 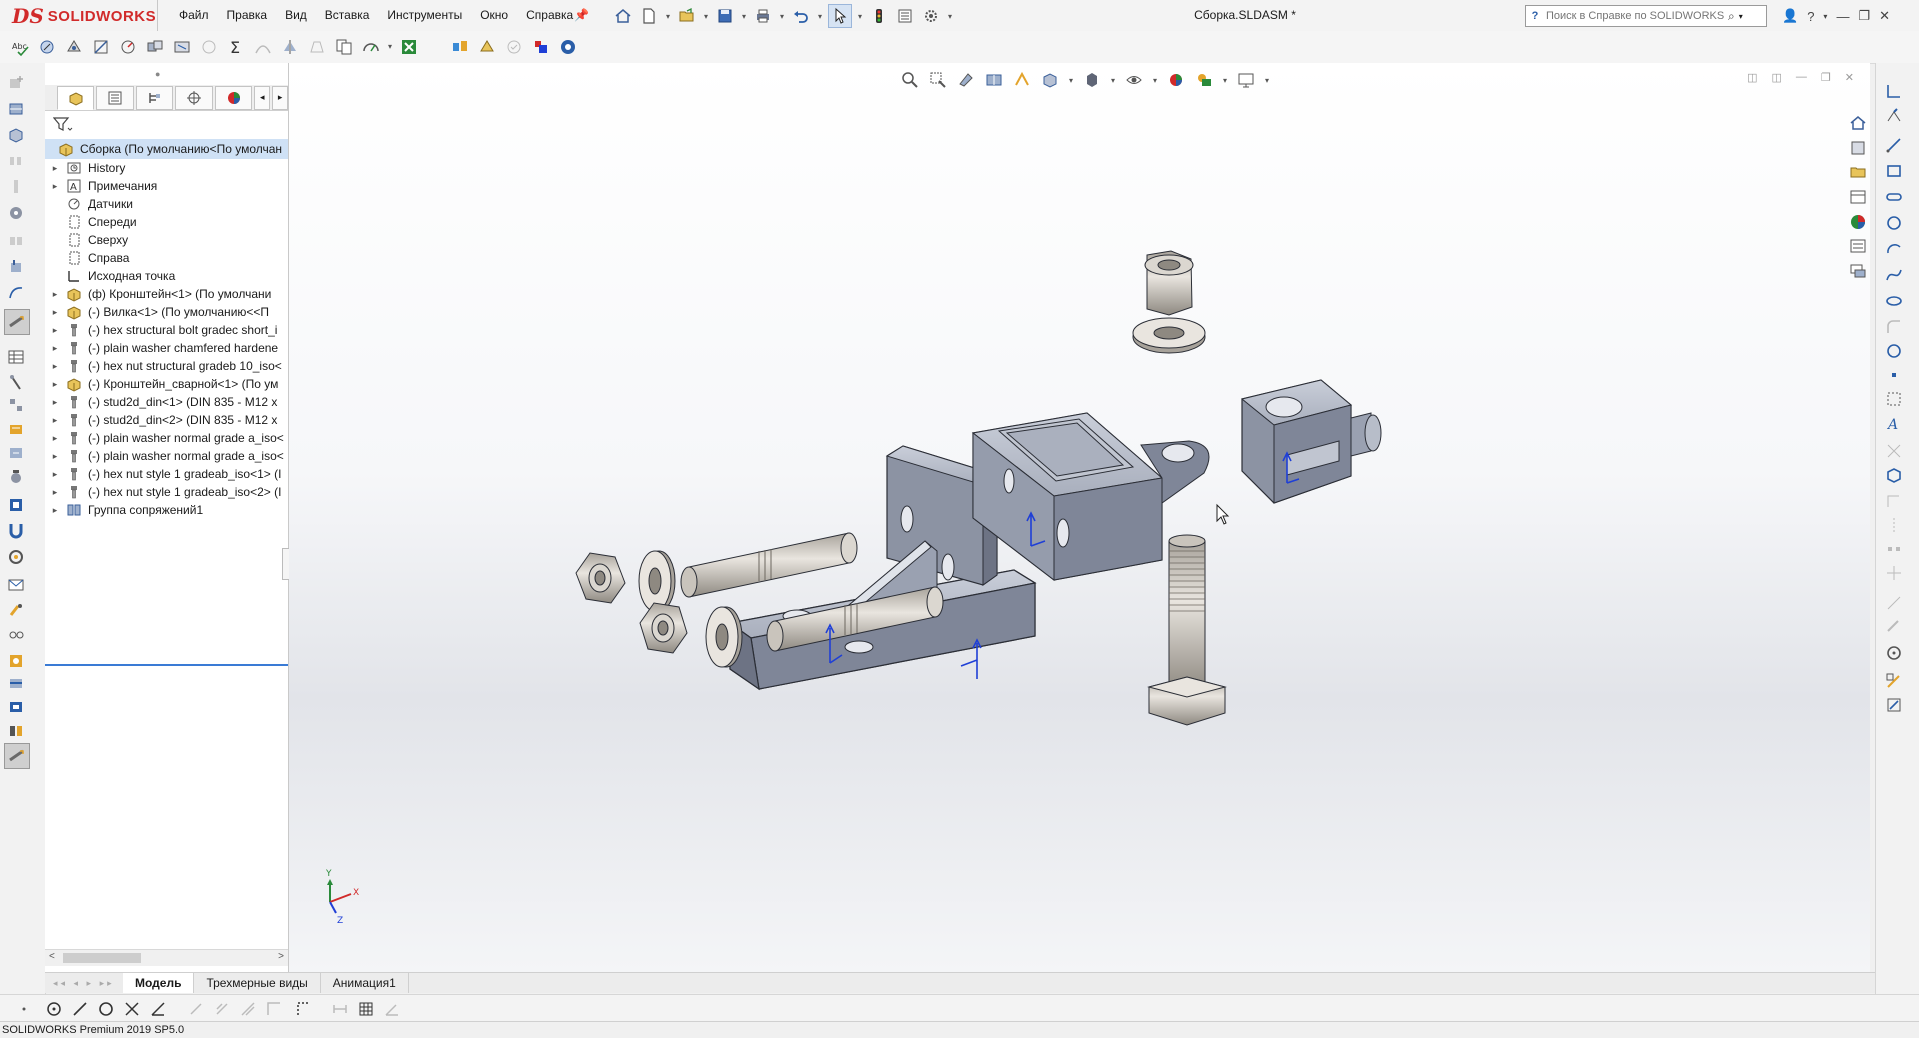 I want to click on spline-icon, so click(x=1894, y=275).